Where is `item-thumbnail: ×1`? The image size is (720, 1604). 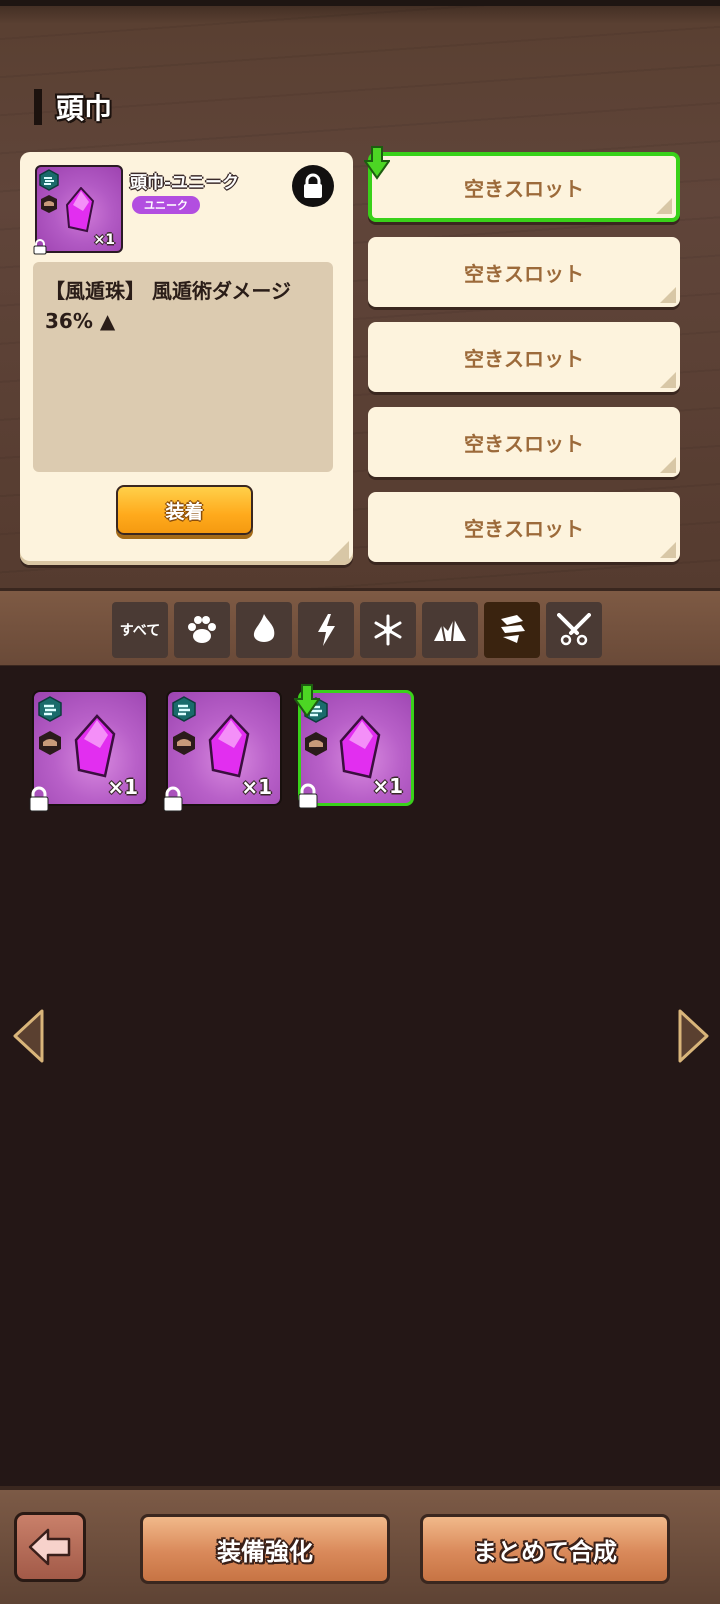
item-thumbnail: ×1 is located at coordinates (78, 210).